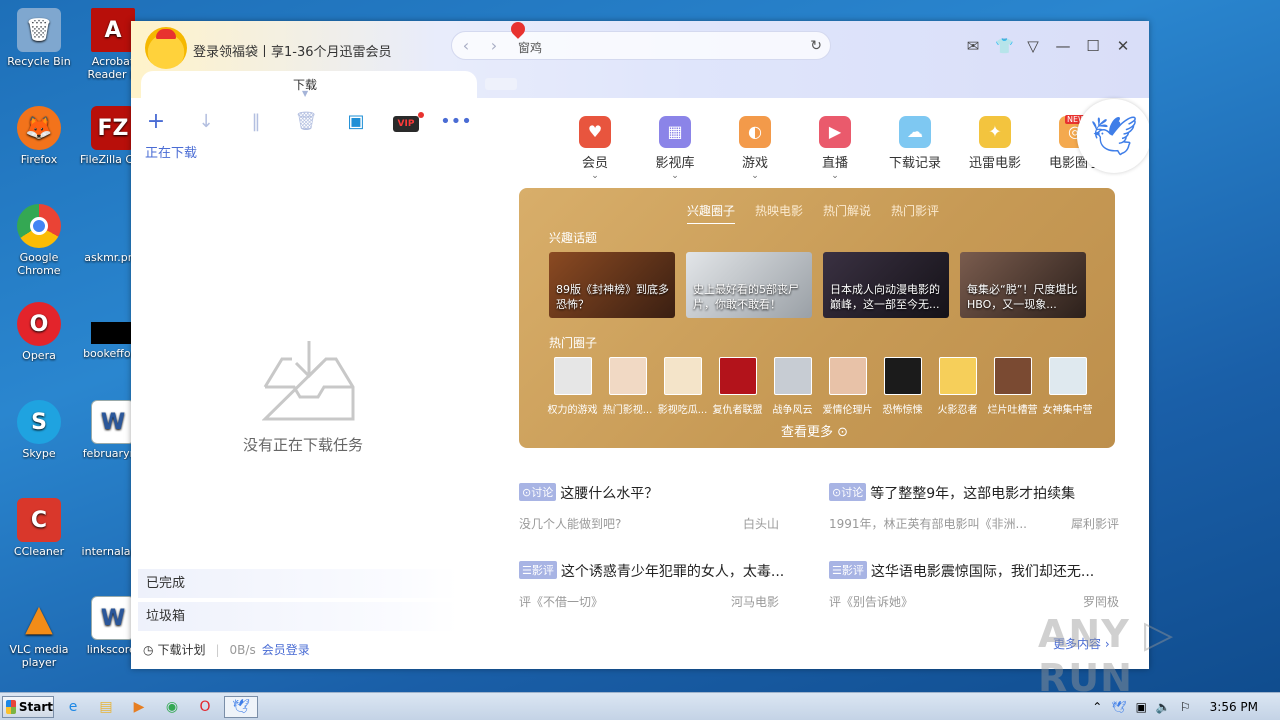 This screenshot has width=1280, height=720. What do you see at coordinates (39, 30) in the screenshot?
I see `recycle-bin-icon: 🗑` at bounding box center [39, 30].